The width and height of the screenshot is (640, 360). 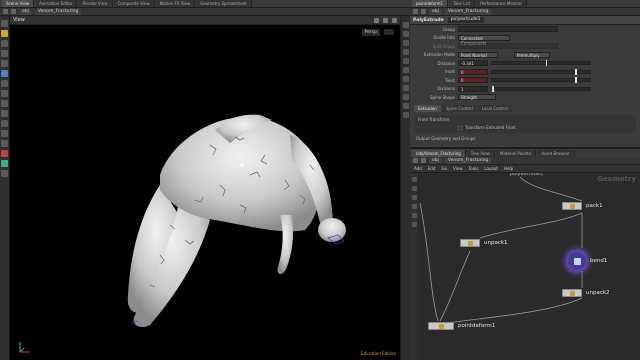 I want to click on node-pointdeform1: pointdeform1, so click(x=461, y=326).